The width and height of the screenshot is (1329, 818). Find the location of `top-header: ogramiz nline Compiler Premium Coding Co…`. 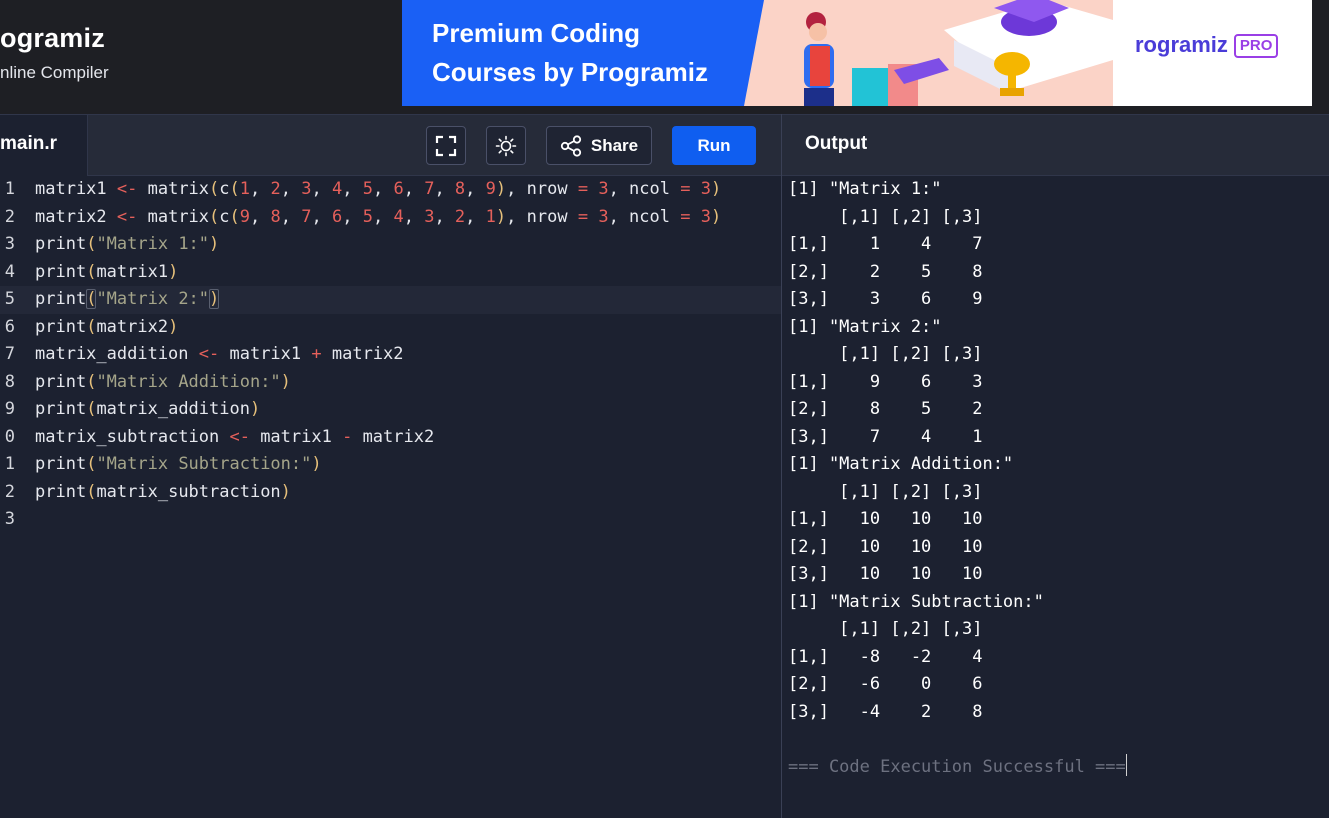

top-header: ogramiz nline Compiler Premium Coding Co… is located at coordinates (664, 57).